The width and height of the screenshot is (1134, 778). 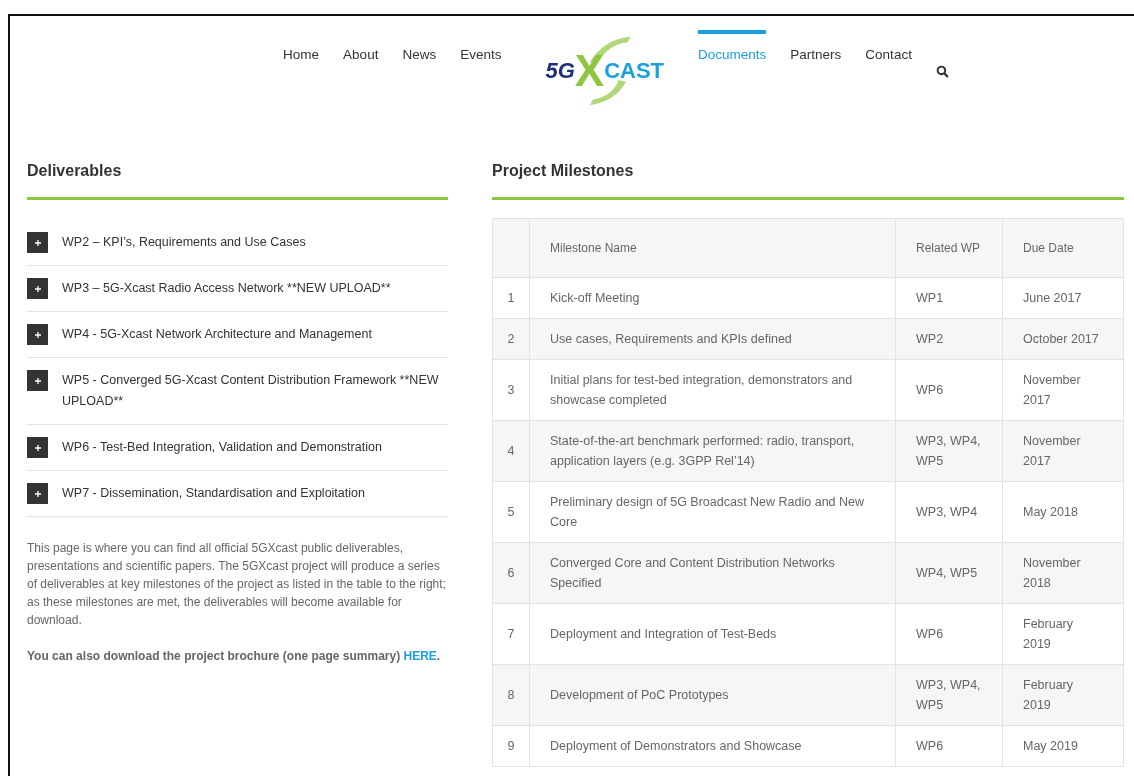 I want to click on table-cell: Deployment and Integration of Test-Beds, so click(x=712, y=634).